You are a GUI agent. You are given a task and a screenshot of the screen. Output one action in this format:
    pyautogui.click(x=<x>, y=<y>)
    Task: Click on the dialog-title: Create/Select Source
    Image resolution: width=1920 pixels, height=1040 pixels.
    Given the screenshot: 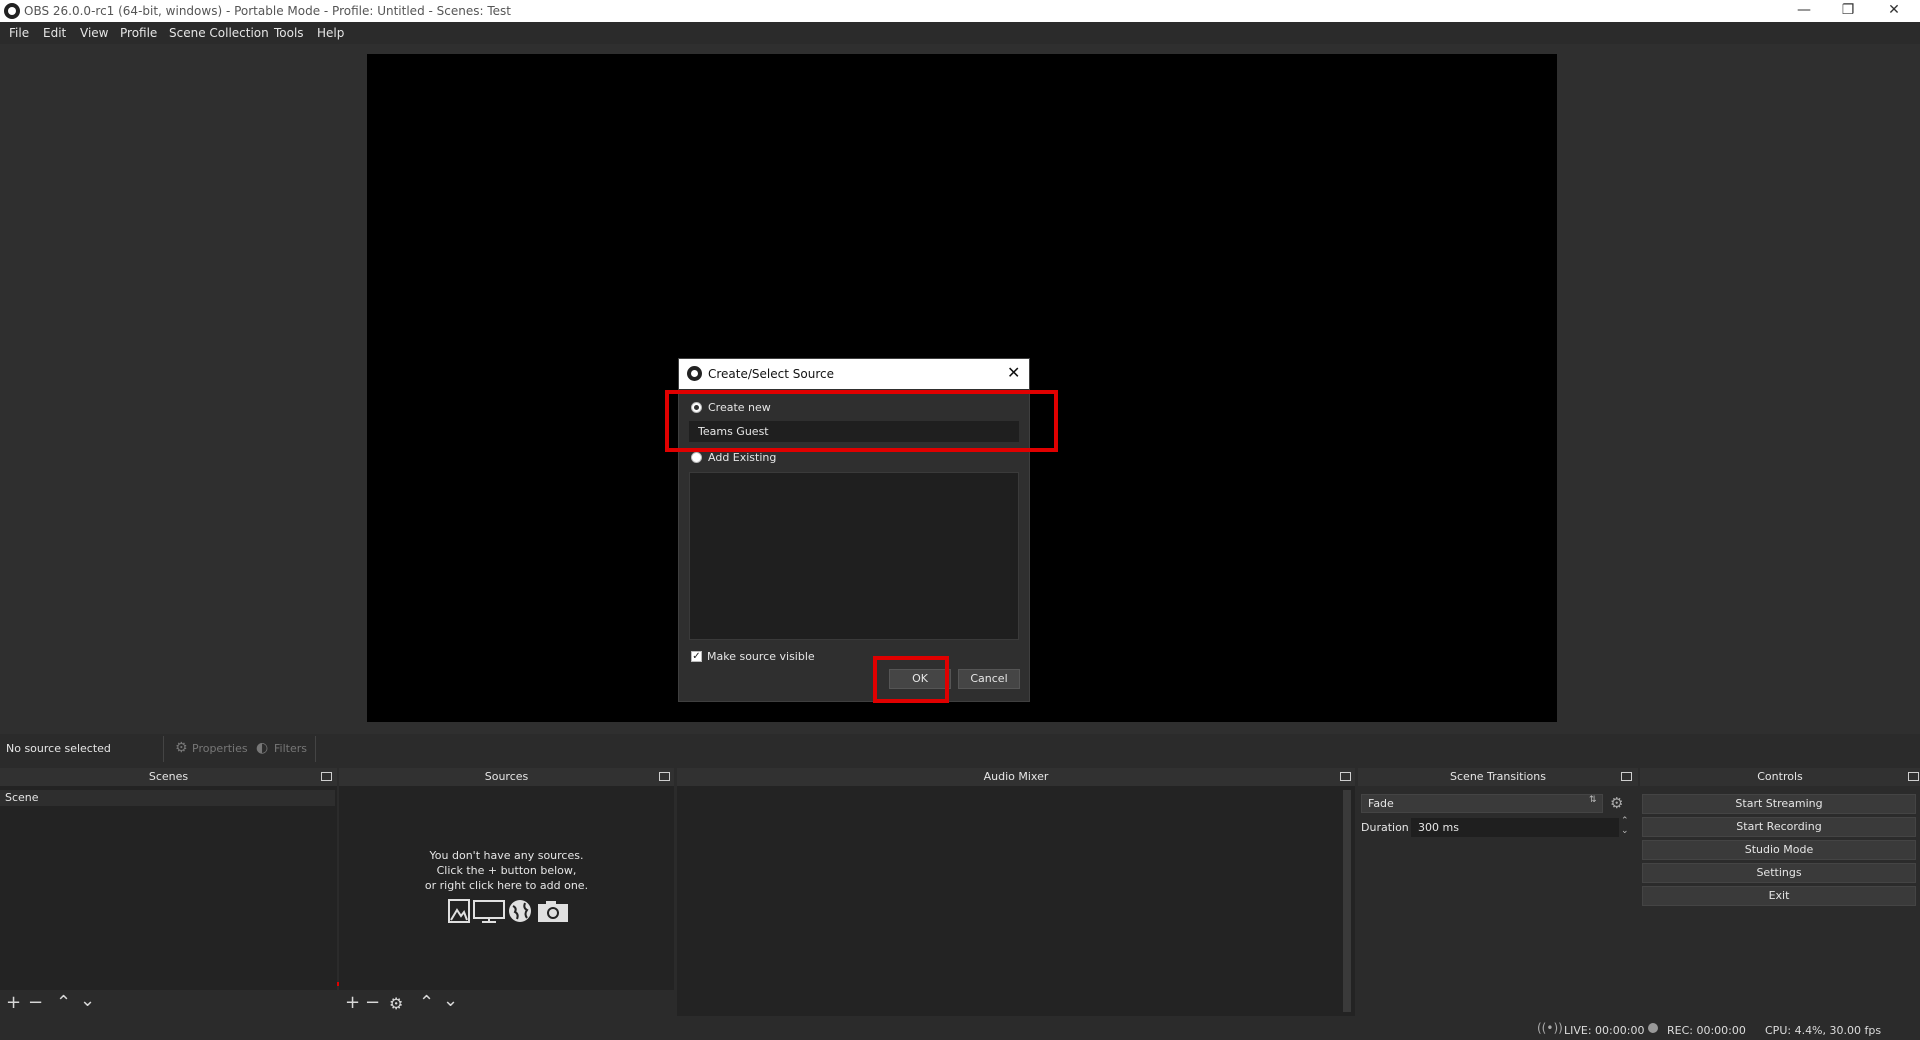 What is the action you would take?
    pyautogui.click(x=771, y=374)
    